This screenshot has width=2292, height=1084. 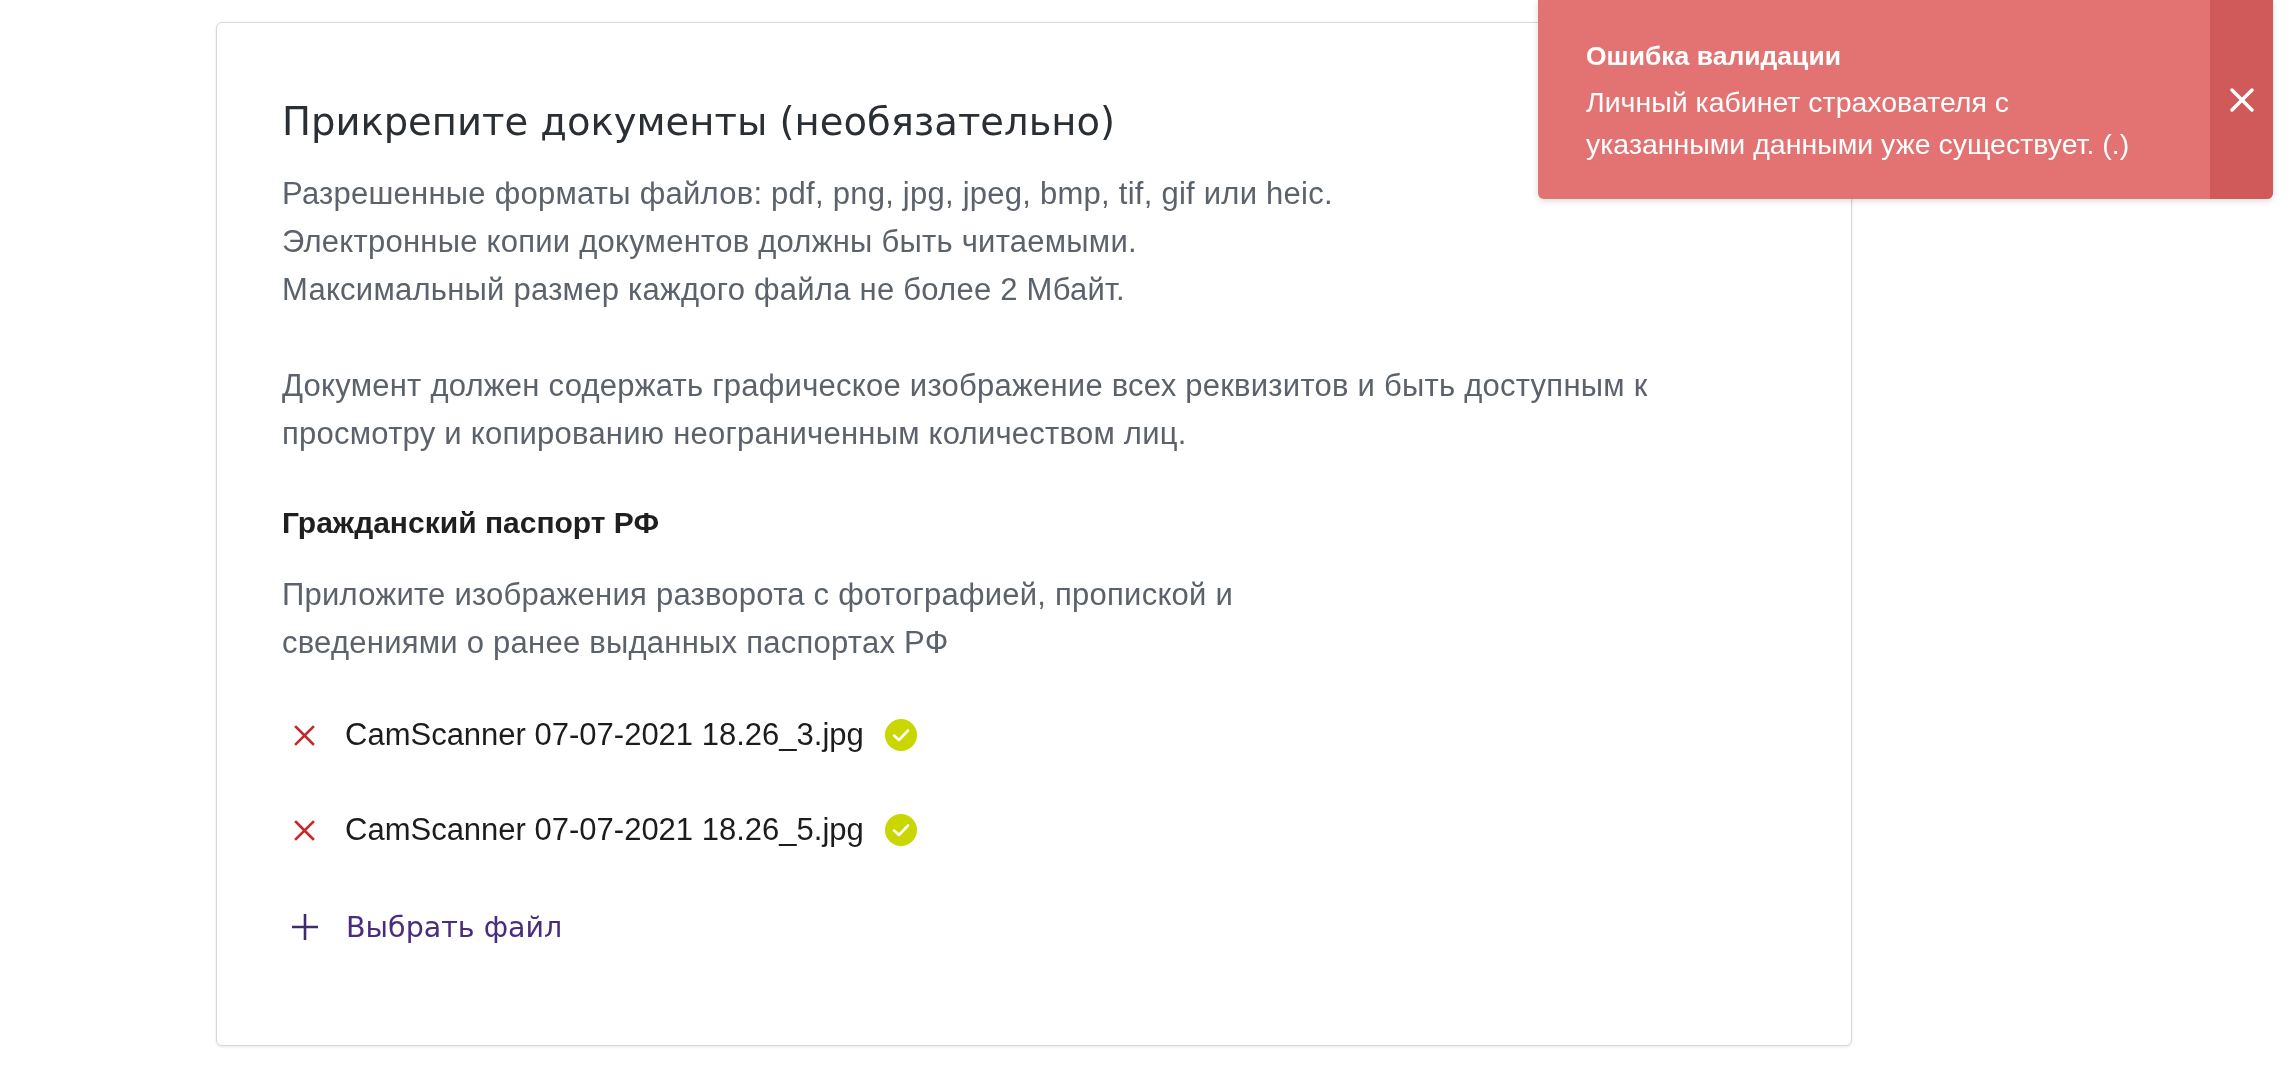 I want to click on requirement-text: Максимальный размер каждого файла не более 2 Мбайт., so click(x=703, y=290).